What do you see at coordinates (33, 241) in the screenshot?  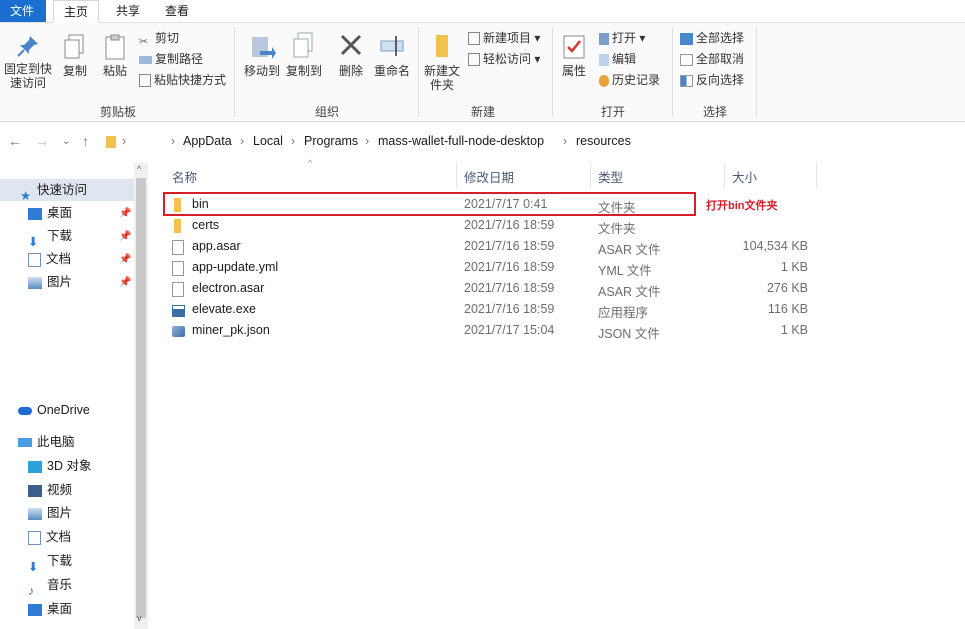 I see `download-icon: ⬇` at bounding box center [33, 241].